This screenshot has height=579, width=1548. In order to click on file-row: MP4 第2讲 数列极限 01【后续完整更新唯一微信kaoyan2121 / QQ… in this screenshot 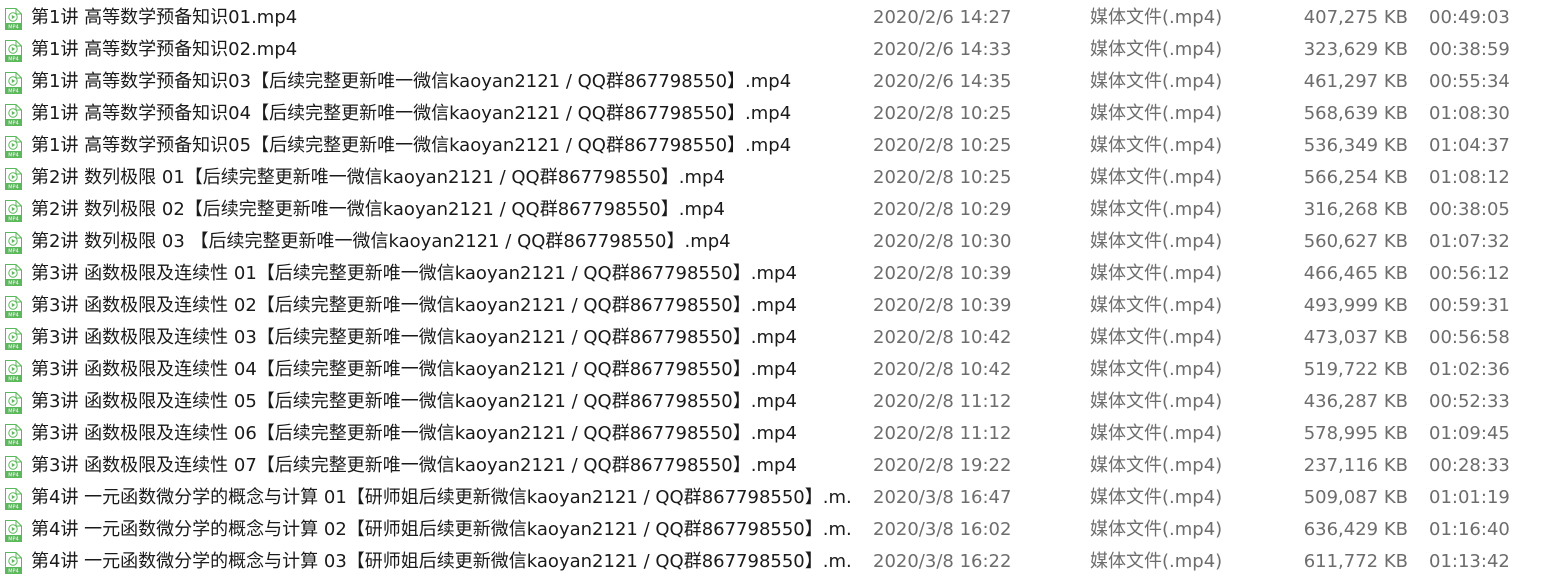, I will do `click(774, 178)`.